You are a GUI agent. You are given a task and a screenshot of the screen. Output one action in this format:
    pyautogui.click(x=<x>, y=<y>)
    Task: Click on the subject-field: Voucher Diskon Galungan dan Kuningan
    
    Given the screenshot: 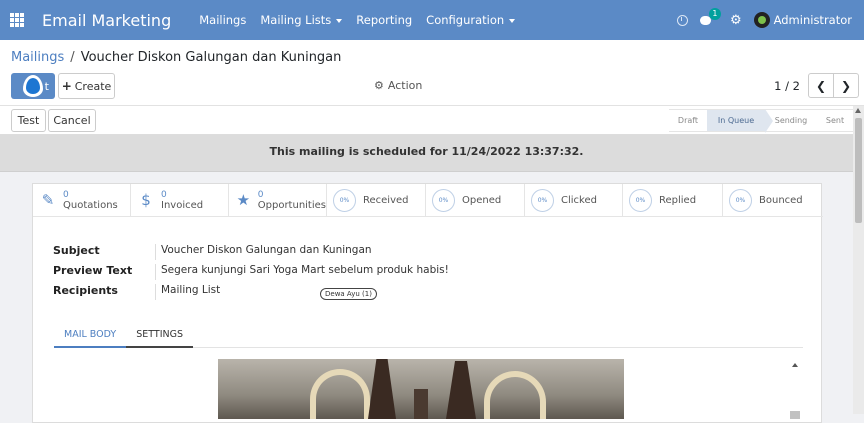 What is the action you would take?
    pyautogui.click(x=263, y=252)
    